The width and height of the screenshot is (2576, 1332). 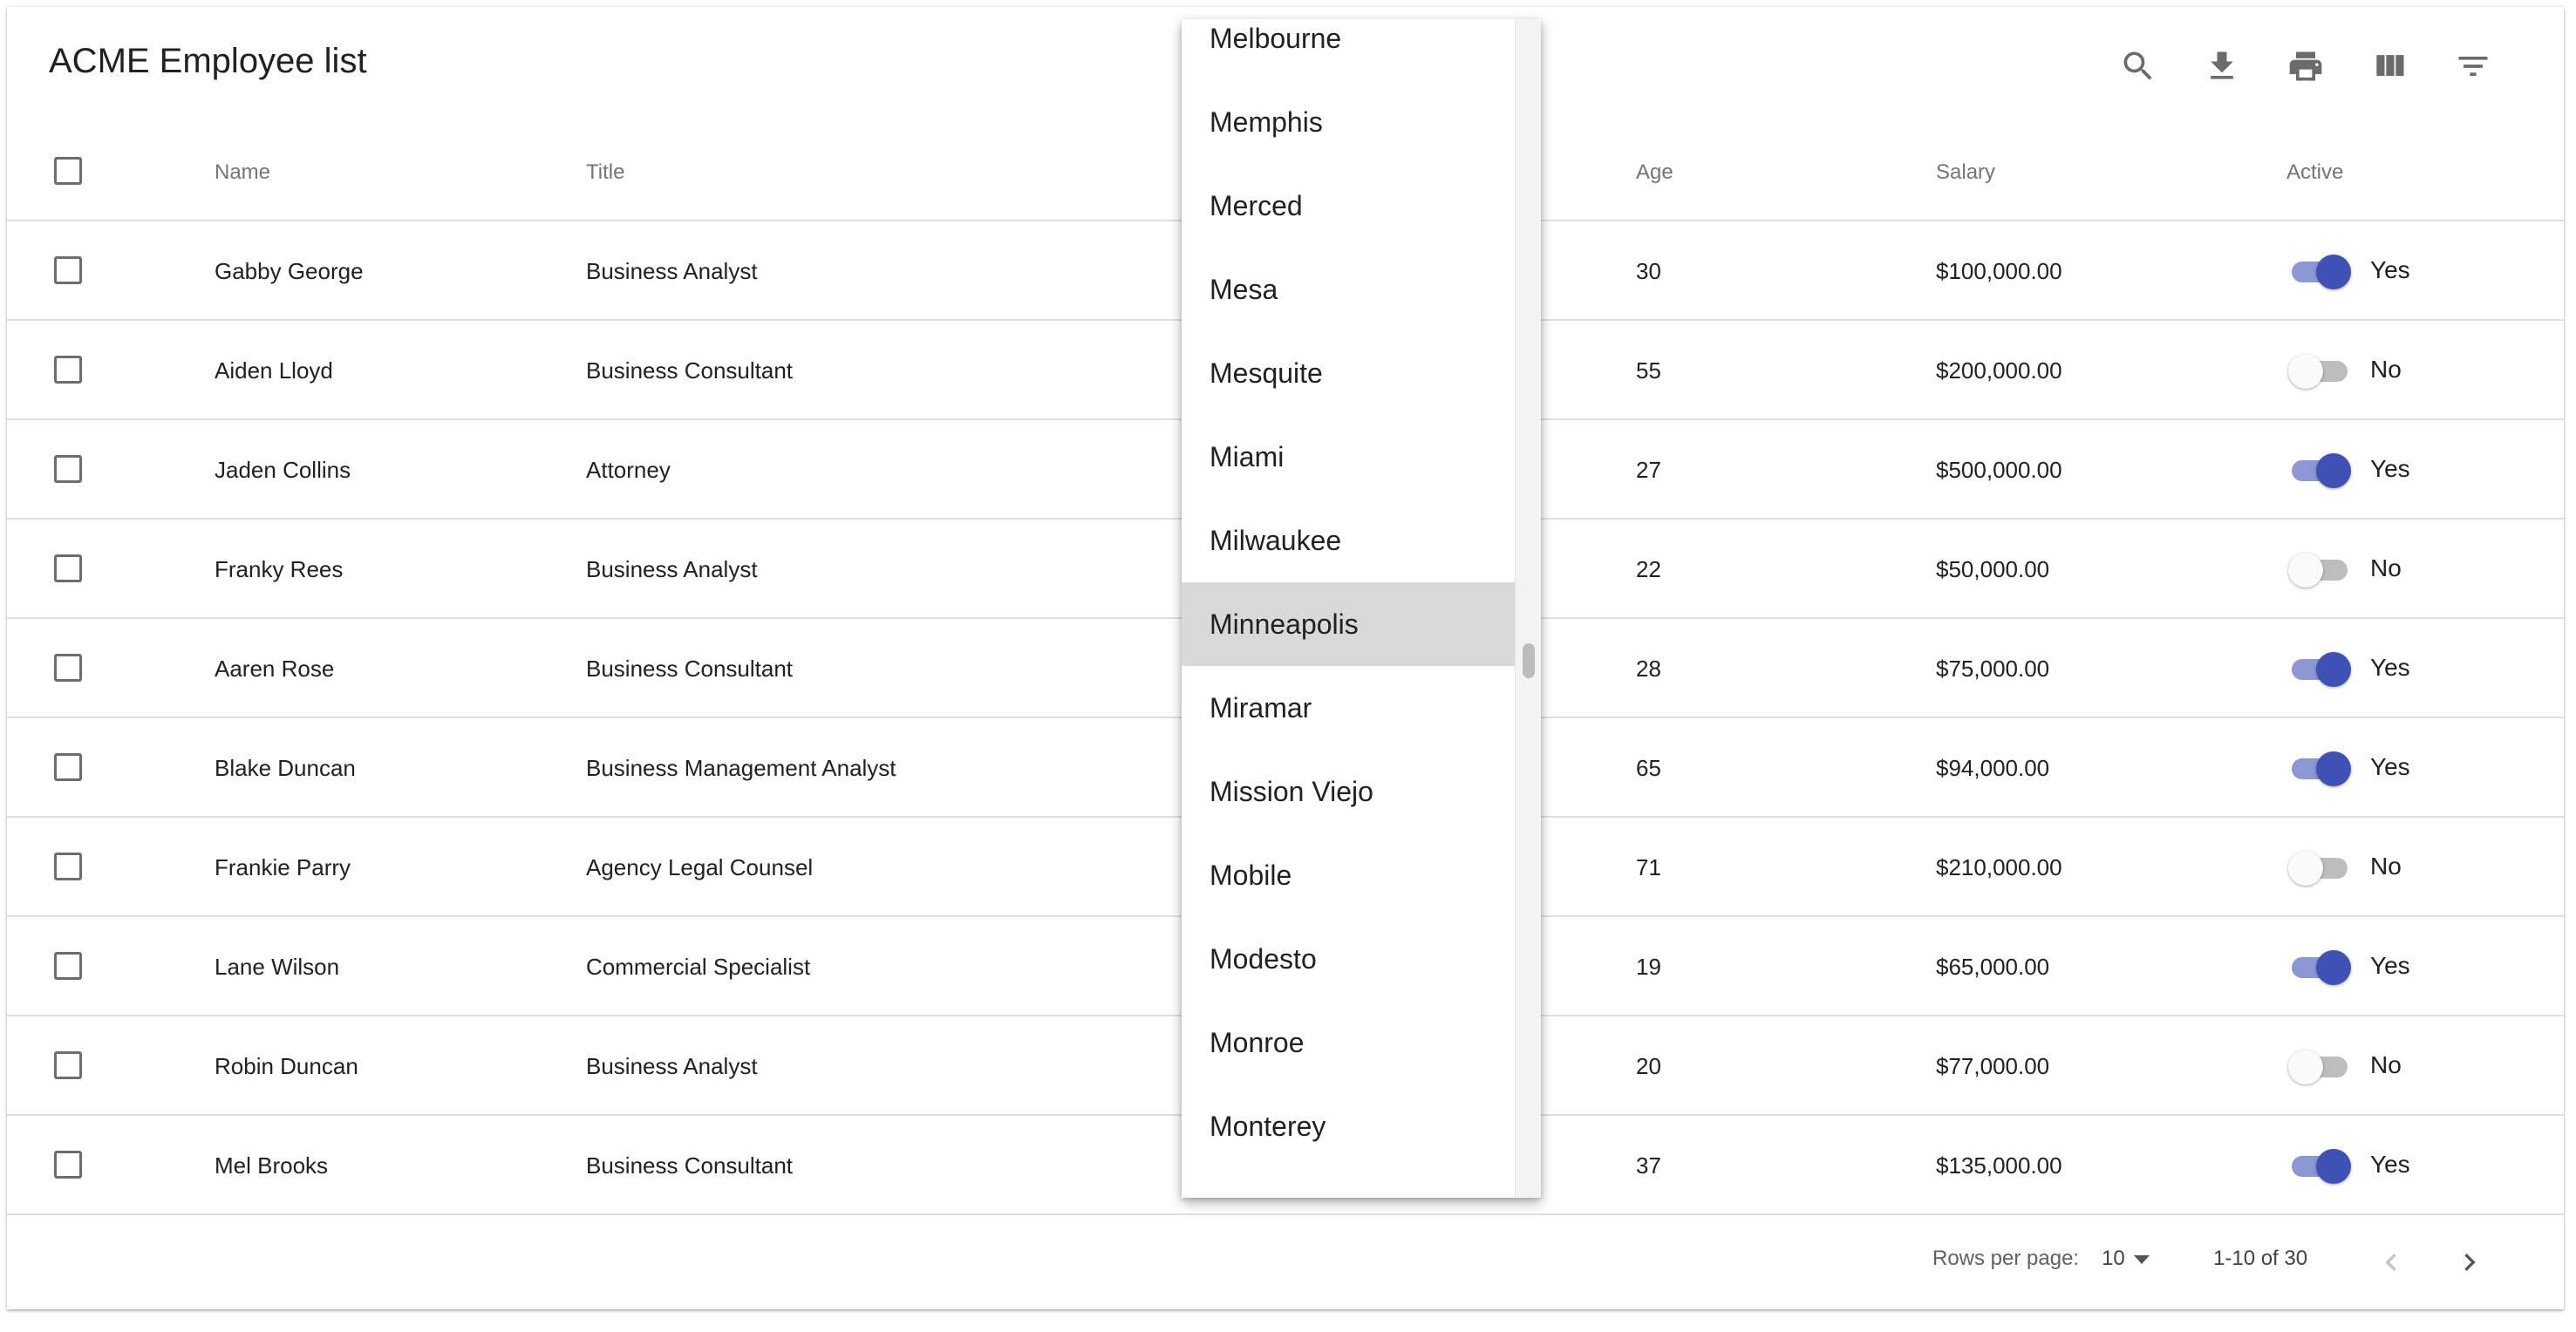 What do you see at coordinates (2222, 66) in the screenshot?
I see `download-button` at bounding box center [2222, 66].